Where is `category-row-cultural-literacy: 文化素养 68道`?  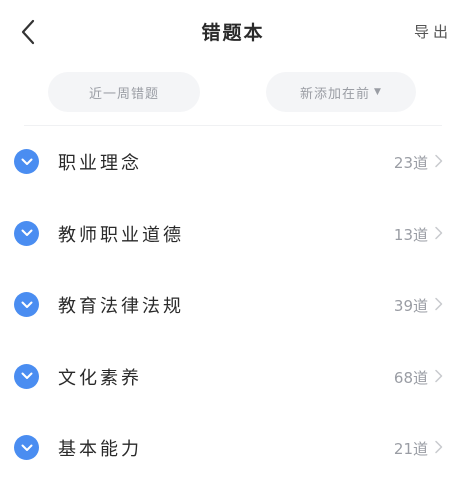
category-row-cultural-literacy: 文化素养 68道 is located at coordinates (233, 377).